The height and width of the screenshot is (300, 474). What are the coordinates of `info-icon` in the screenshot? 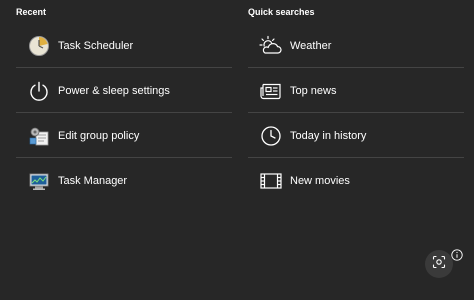 It's located at (457, 256).